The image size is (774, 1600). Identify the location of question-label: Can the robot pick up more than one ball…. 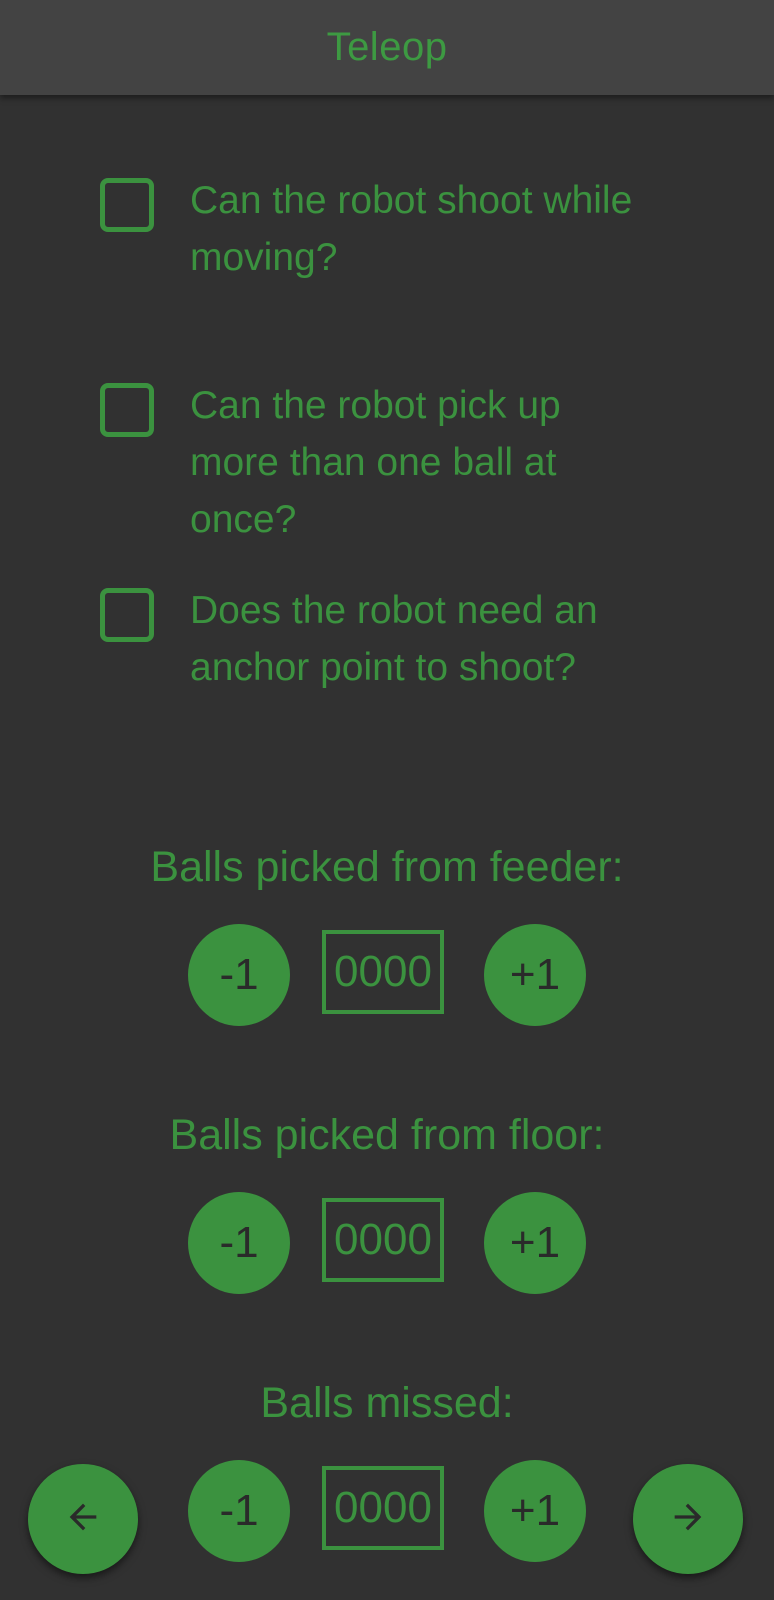
(375, 462).